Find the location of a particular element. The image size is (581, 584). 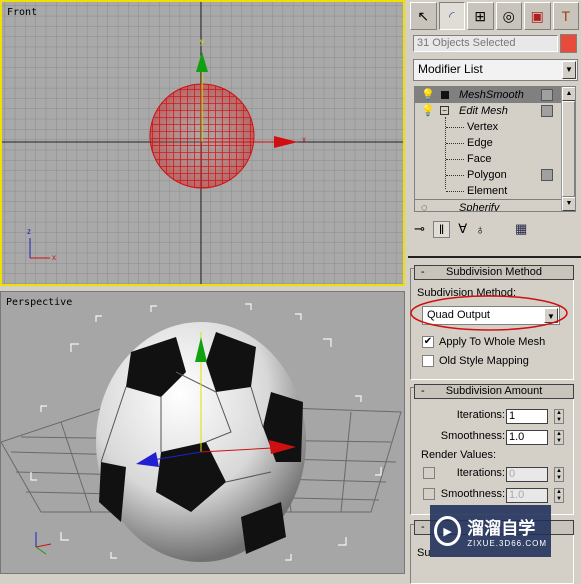

command-panel-tabs: ↖ ◜ ⊞ ◎ ▣ T is located at coordinates (494, 16).